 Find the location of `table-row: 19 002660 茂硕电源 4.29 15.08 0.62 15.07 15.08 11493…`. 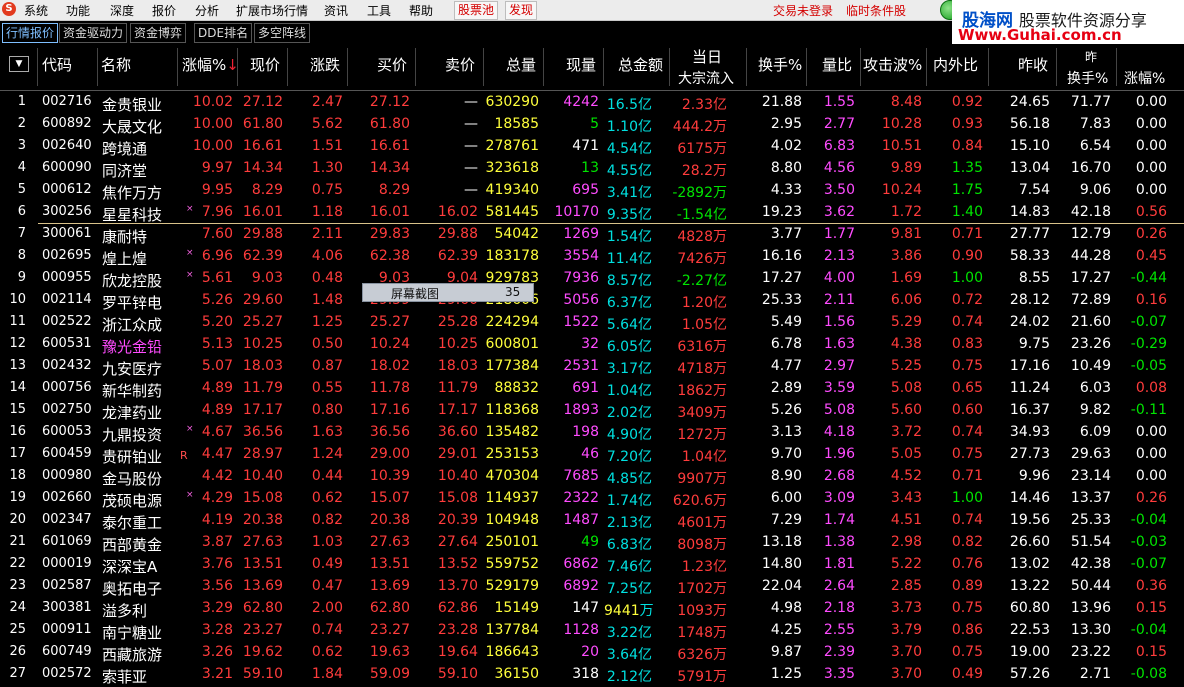

table-row: 19 002660 茂硕电源 4.29 15.08 0.62 15.07 15.08 11493… is located at coordinates (592, 499).